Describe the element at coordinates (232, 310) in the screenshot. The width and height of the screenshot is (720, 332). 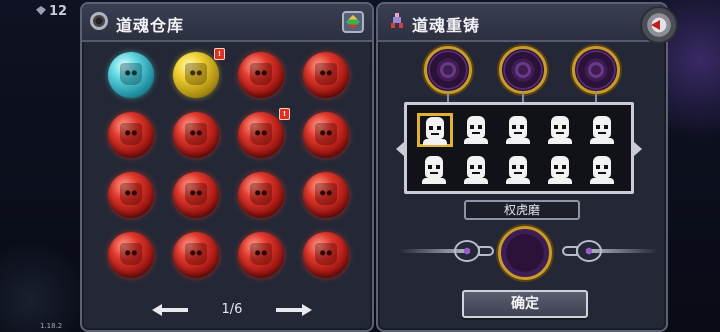
I see `pager: 1/6` at that location.